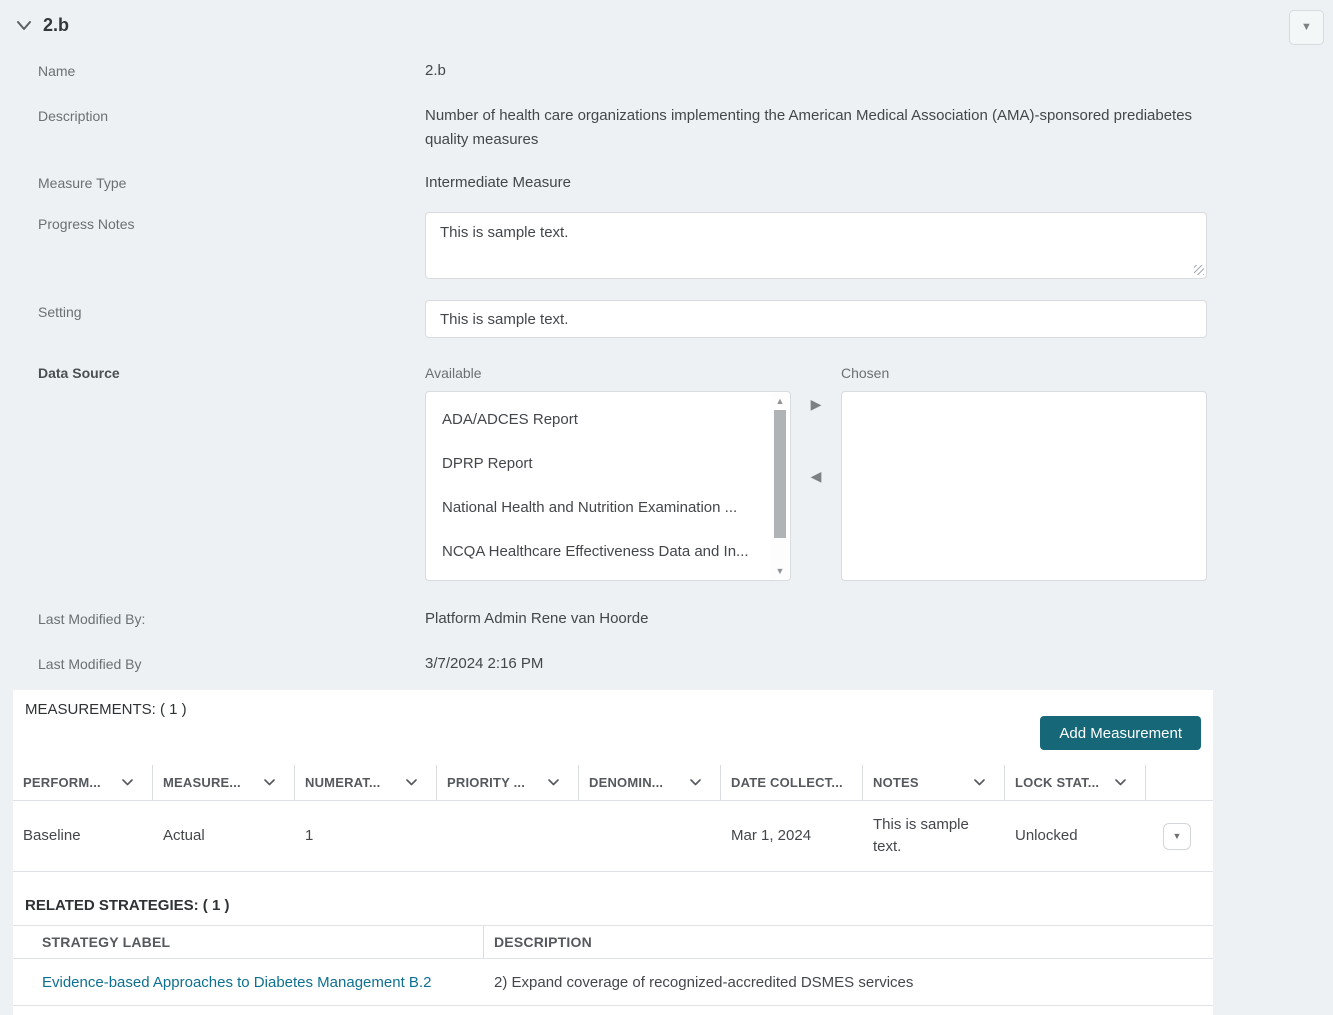 This screenshot has width=1333, height=1015. What do you see at coordinates (771, 835) in the screenshot?
I see `date-collected-cell: Mar 1, 2024` at bounding box center [771, 835].